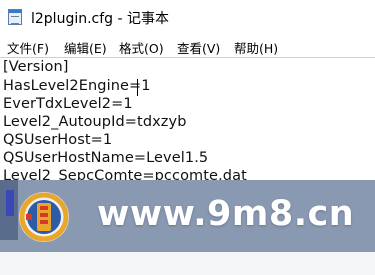 The width and height of the screenshot is (375, 275). I want to click on watermark-photo-strip, so click(9, 210).